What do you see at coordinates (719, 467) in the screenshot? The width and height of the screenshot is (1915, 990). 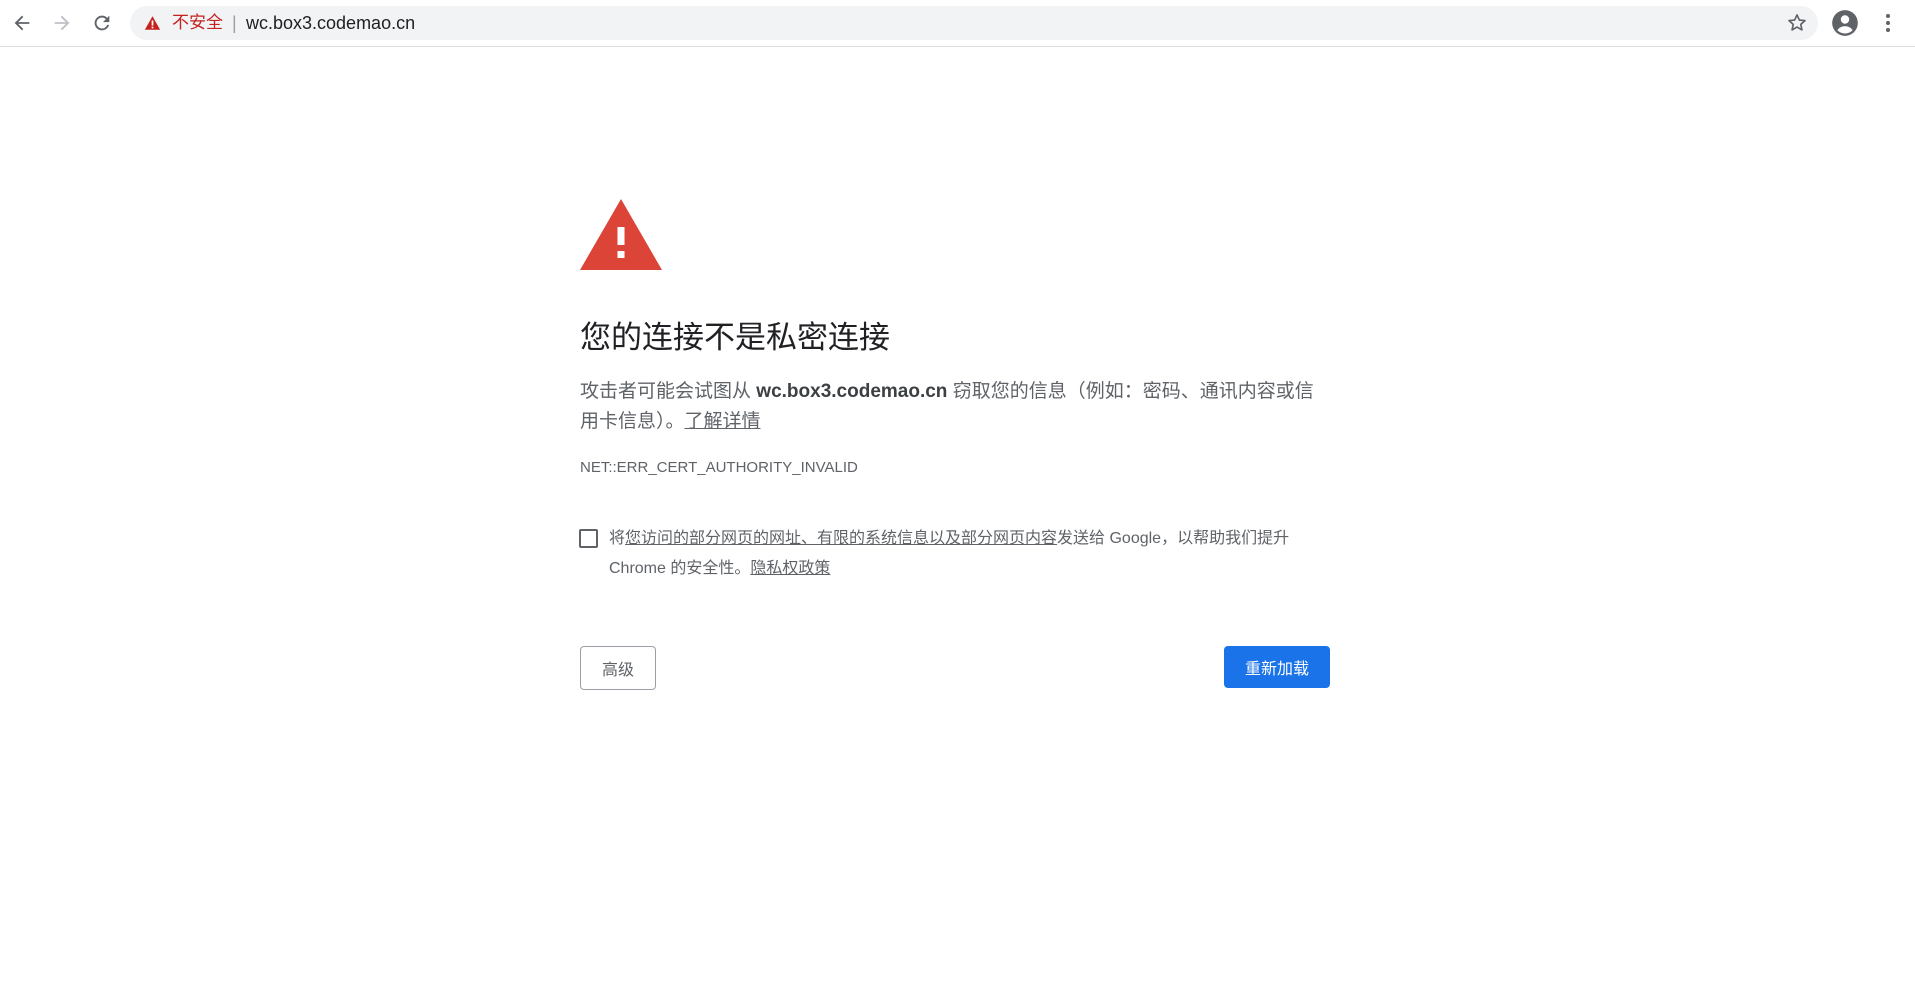 I see `error-code: NET::ERR_CERT_AUTHORITY_INVALID` at bounding box center [719, 467].